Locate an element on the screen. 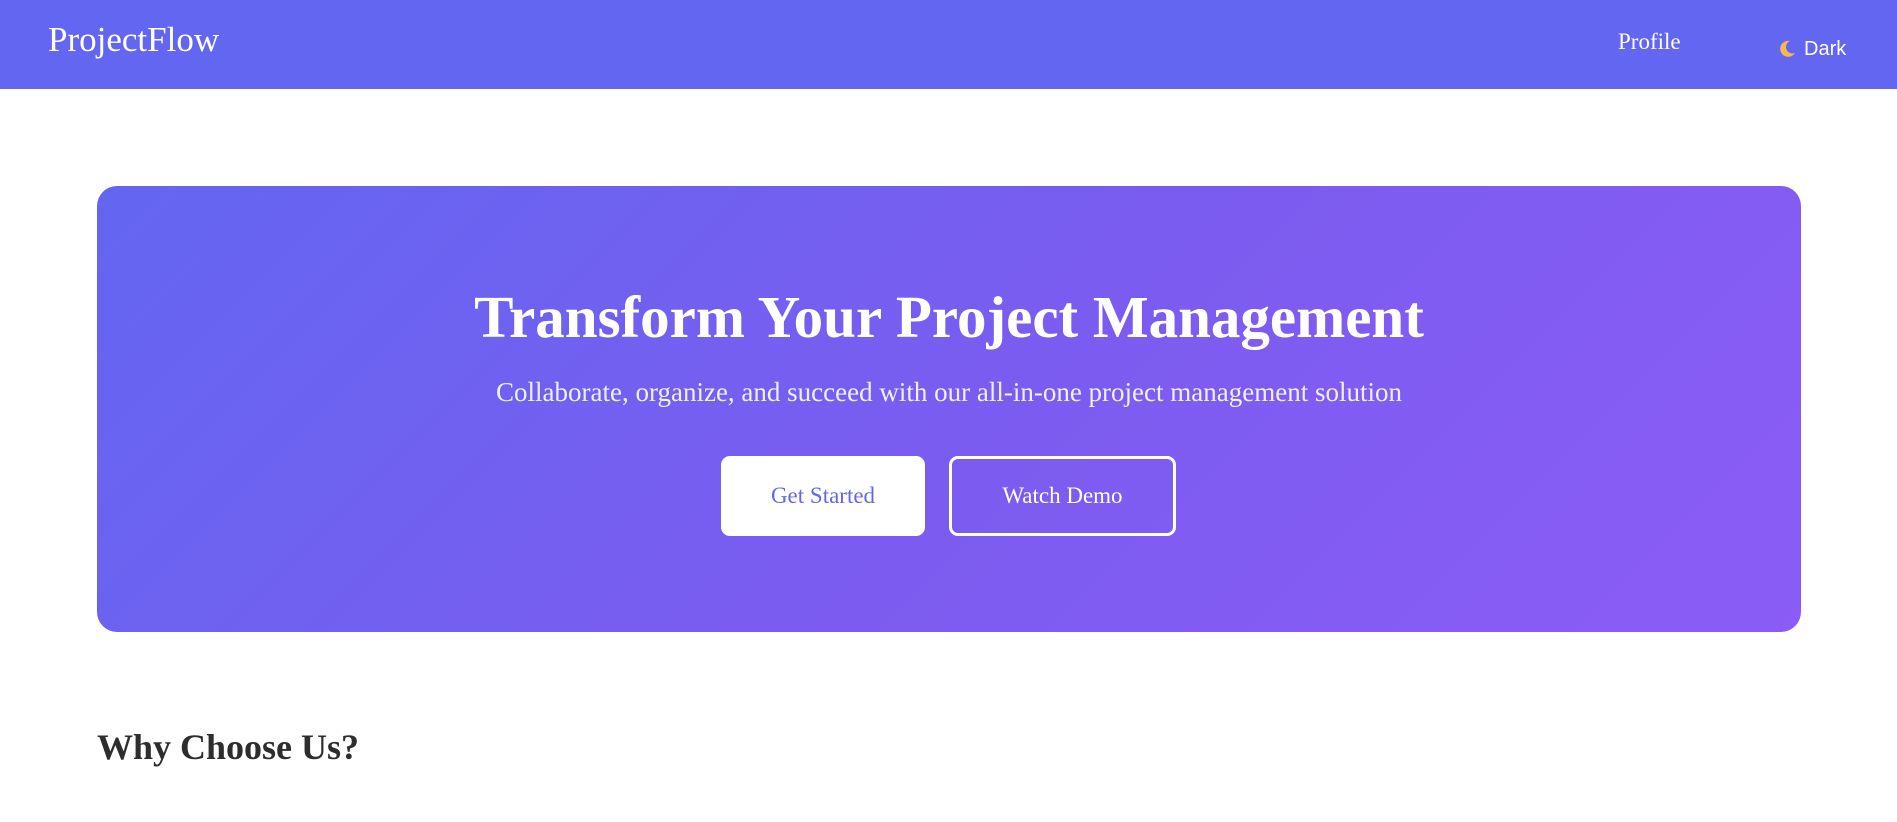 This screenshot has width=1897, height=822. nav-profile-link: Profile is located at coordinates (1649, 41).